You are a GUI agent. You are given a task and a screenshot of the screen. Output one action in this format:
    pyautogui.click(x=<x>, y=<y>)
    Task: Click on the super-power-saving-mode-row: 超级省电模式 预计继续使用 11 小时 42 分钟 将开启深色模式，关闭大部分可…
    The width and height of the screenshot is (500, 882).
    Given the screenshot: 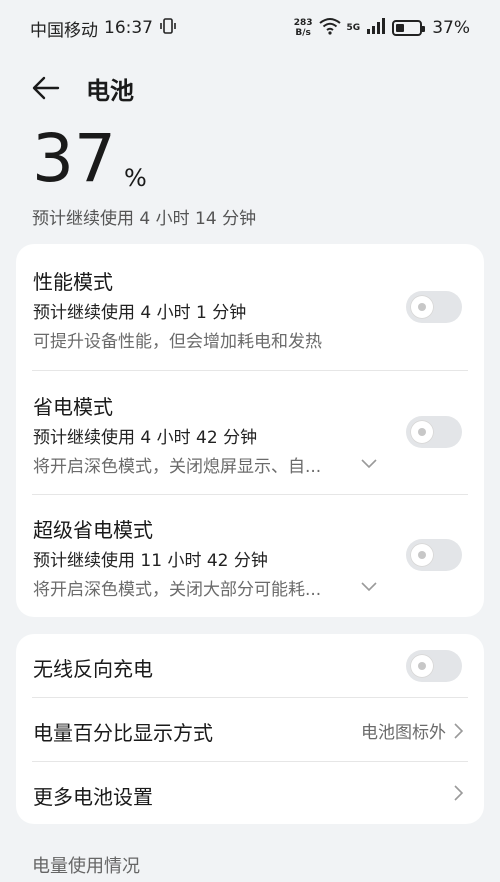 What is the action you would take?
    pyautogui.click(x=250, y=556)
    